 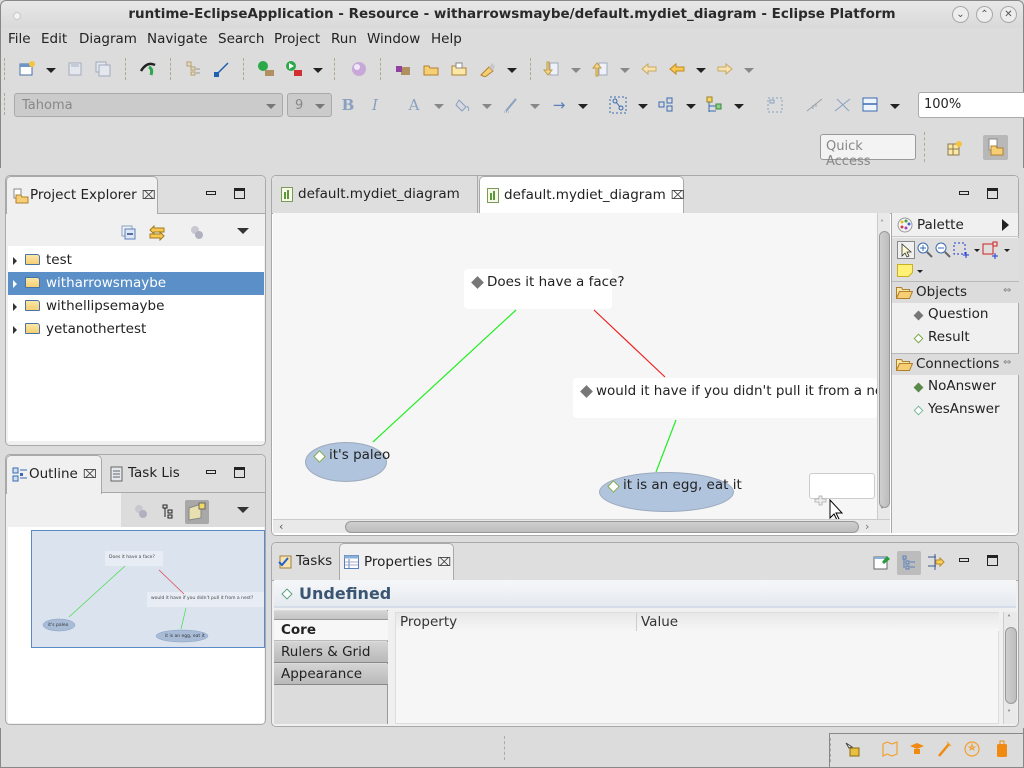 What do you see at coordinates (972, 749) in the screenshot?
I see `whats-new-icon` at bounding box center [972, 749].